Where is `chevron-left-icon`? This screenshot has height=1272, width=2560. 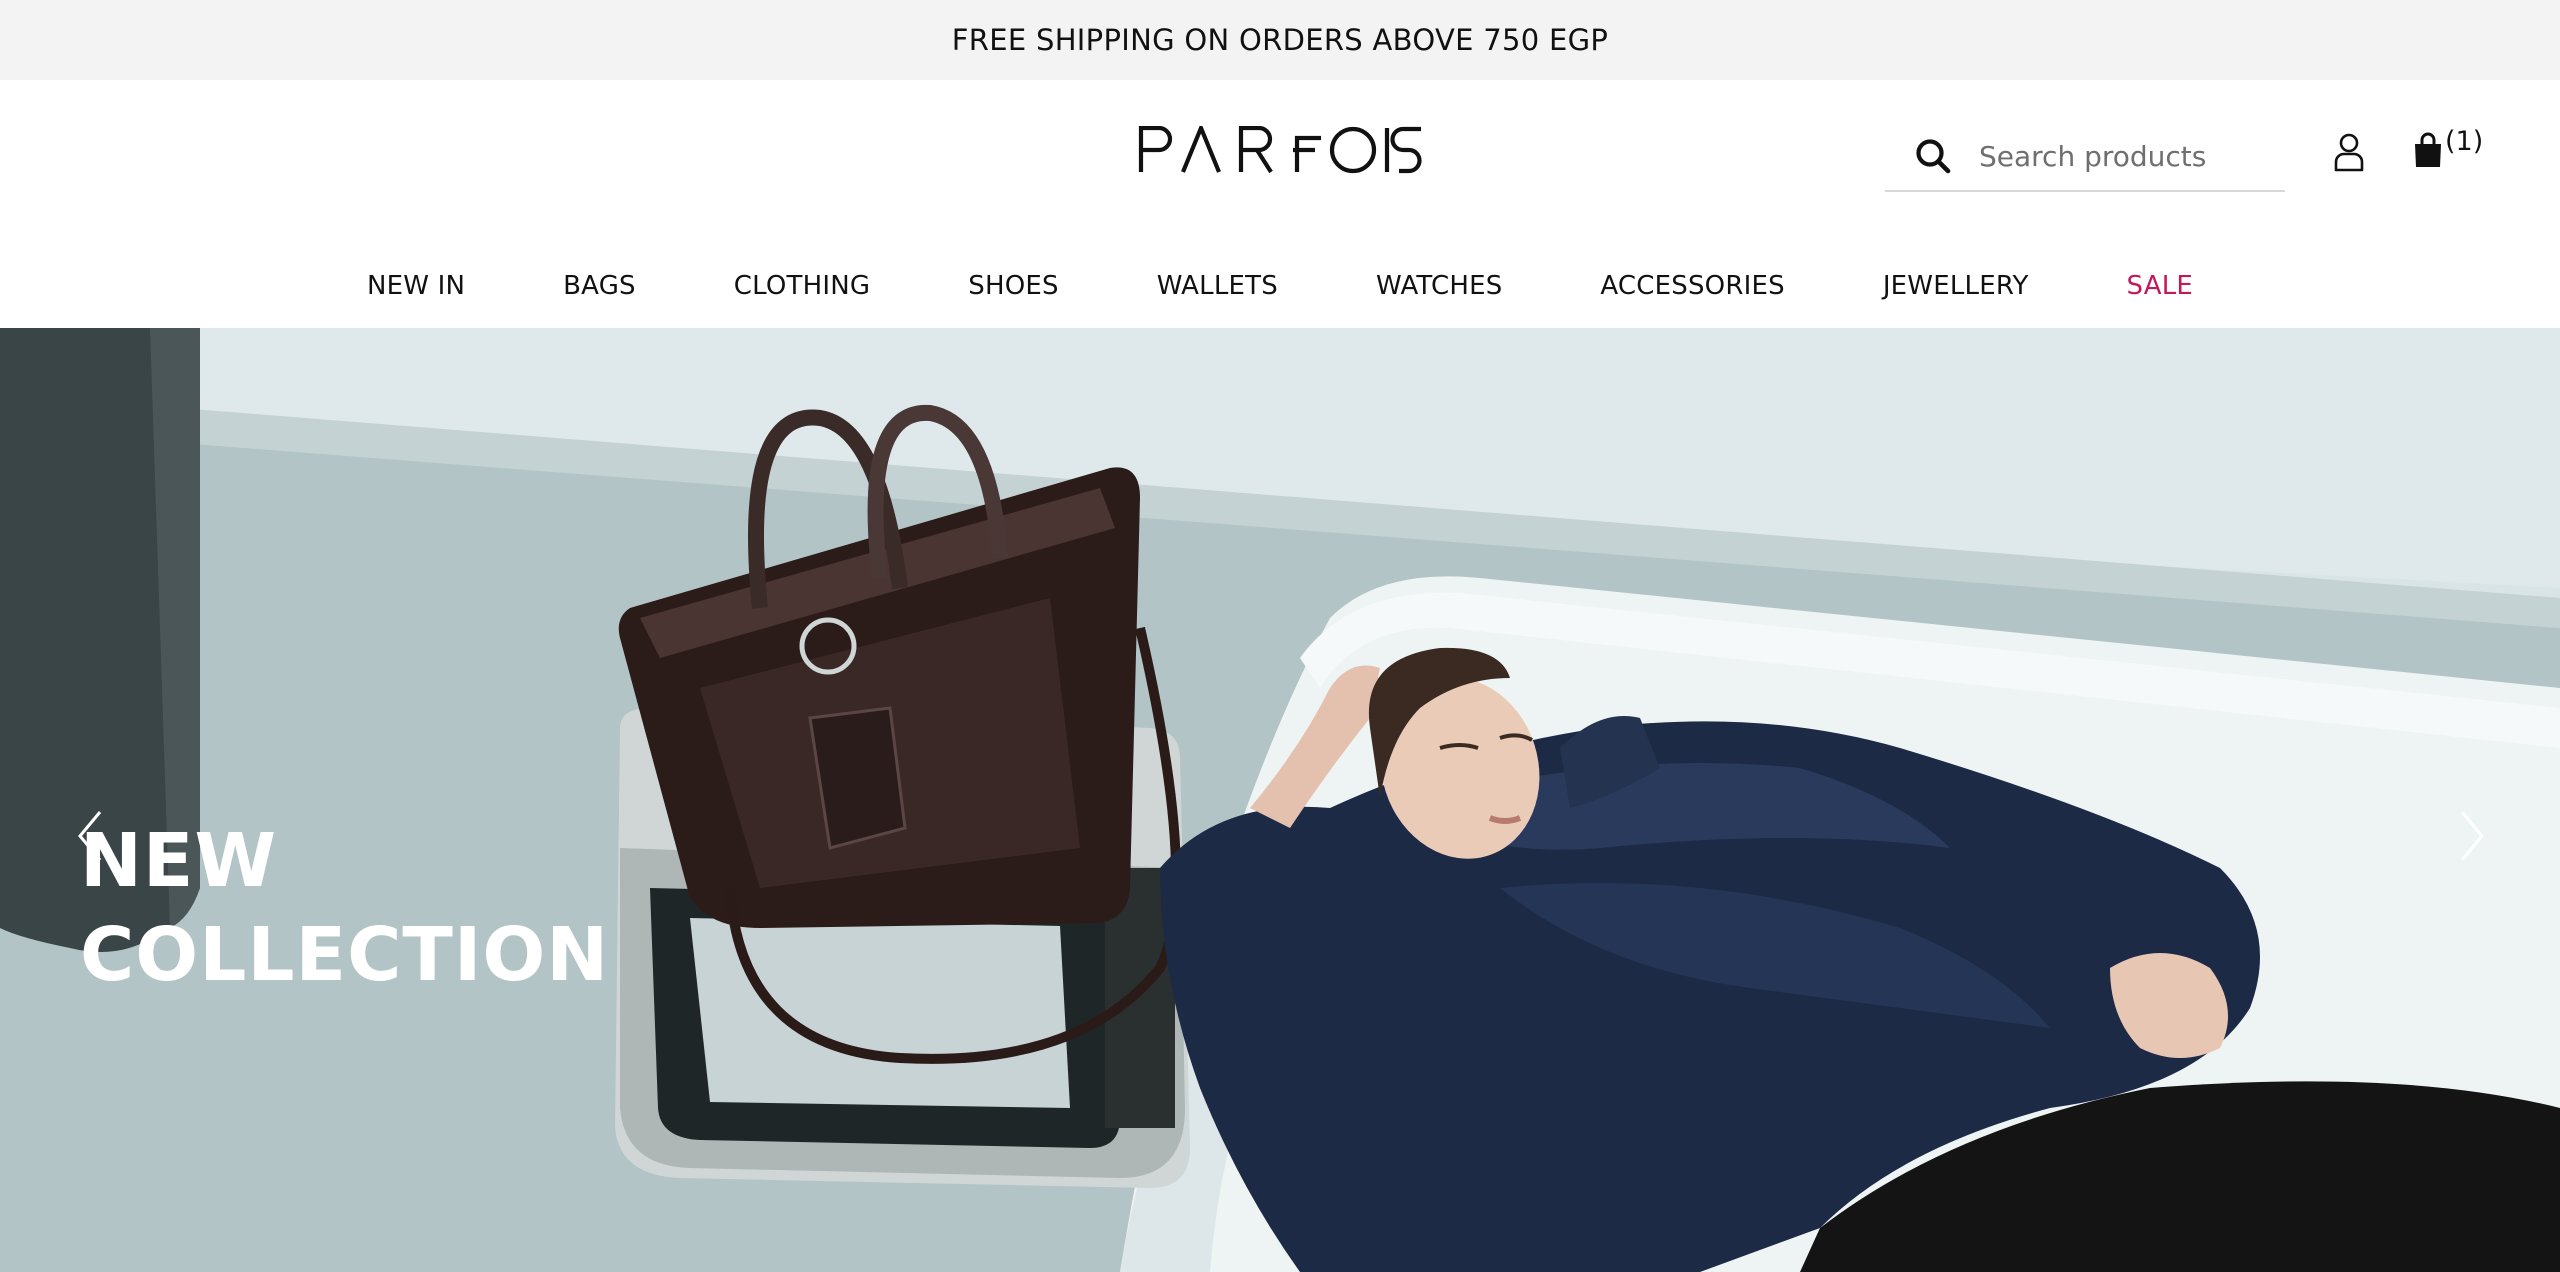 chevron-left-icon is located at coordinates (90, 836).